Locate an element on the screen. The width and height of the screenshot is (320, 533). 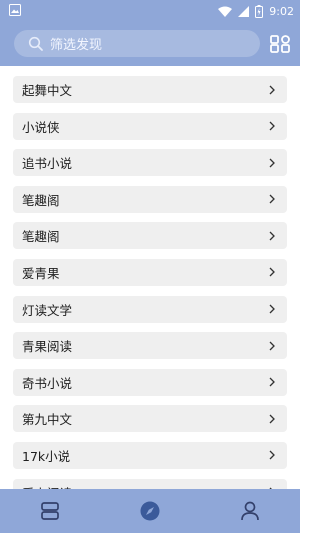
top-app-bar: 9:02 筛选发现 is located at coordinates (150, 33).